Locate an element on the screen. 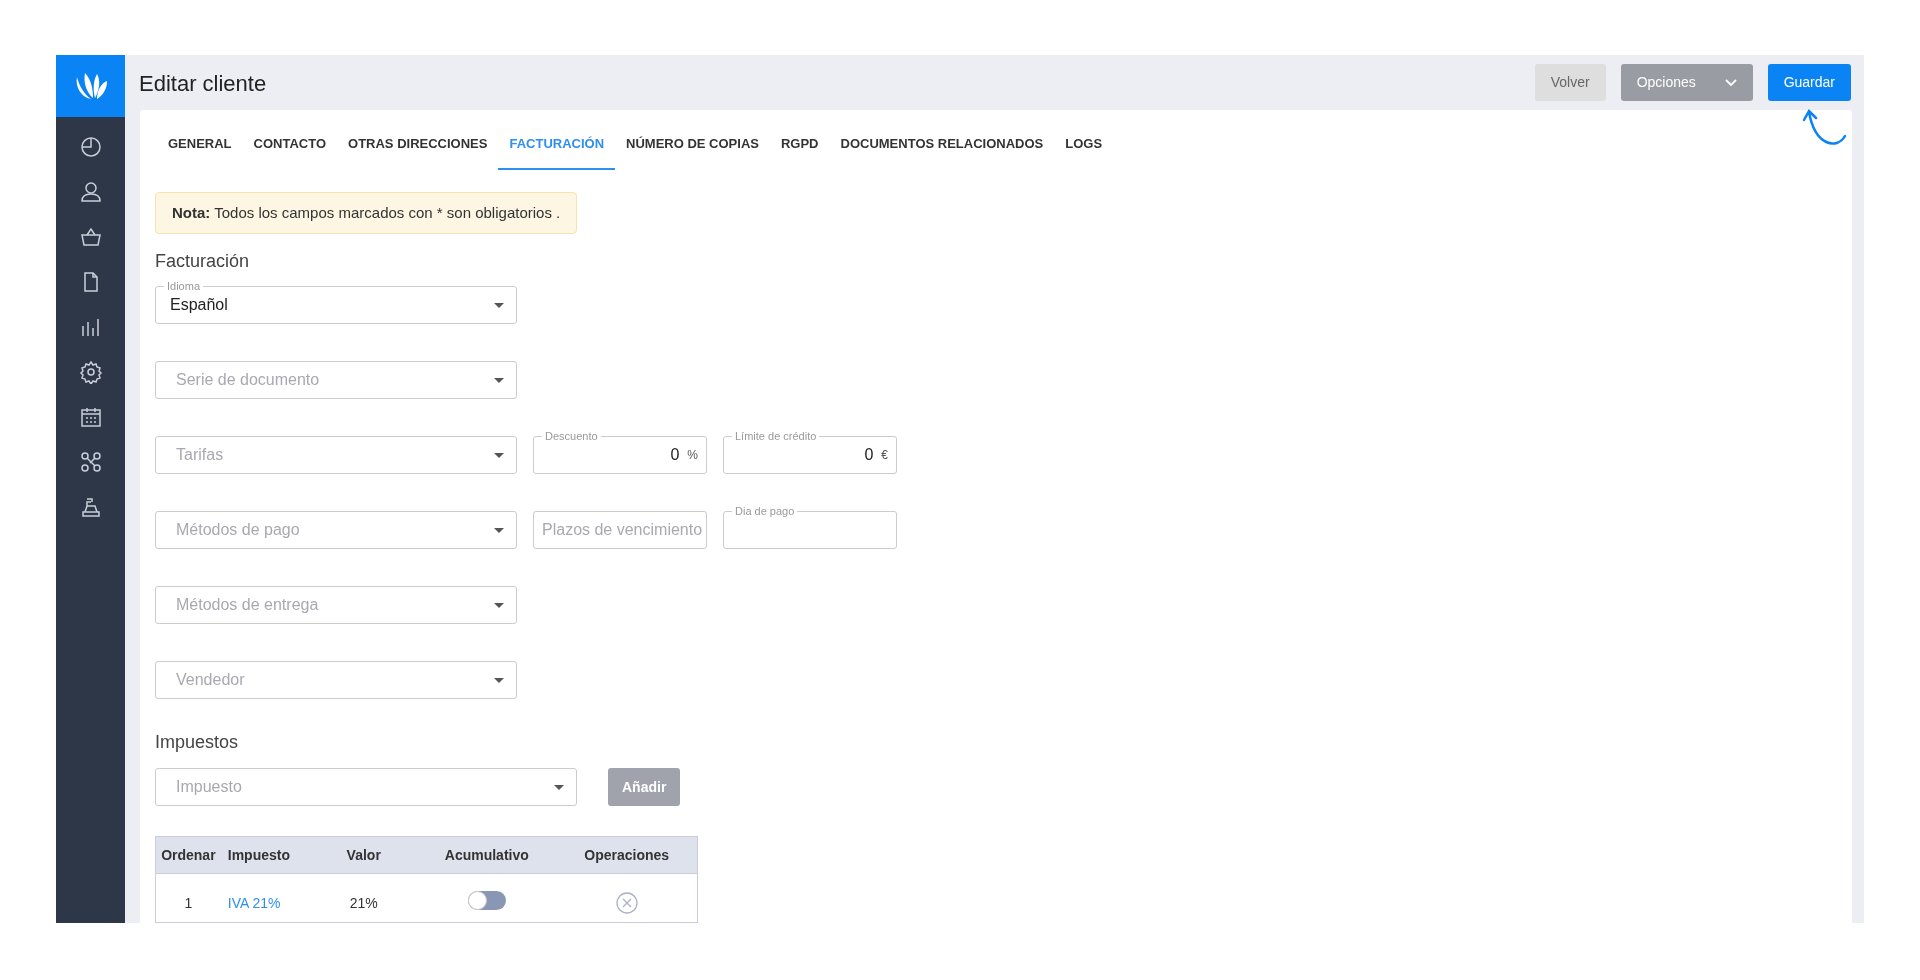 This screenshot has width=1920, height=980. section-title: Facturación is located at coordinates (203, 261).